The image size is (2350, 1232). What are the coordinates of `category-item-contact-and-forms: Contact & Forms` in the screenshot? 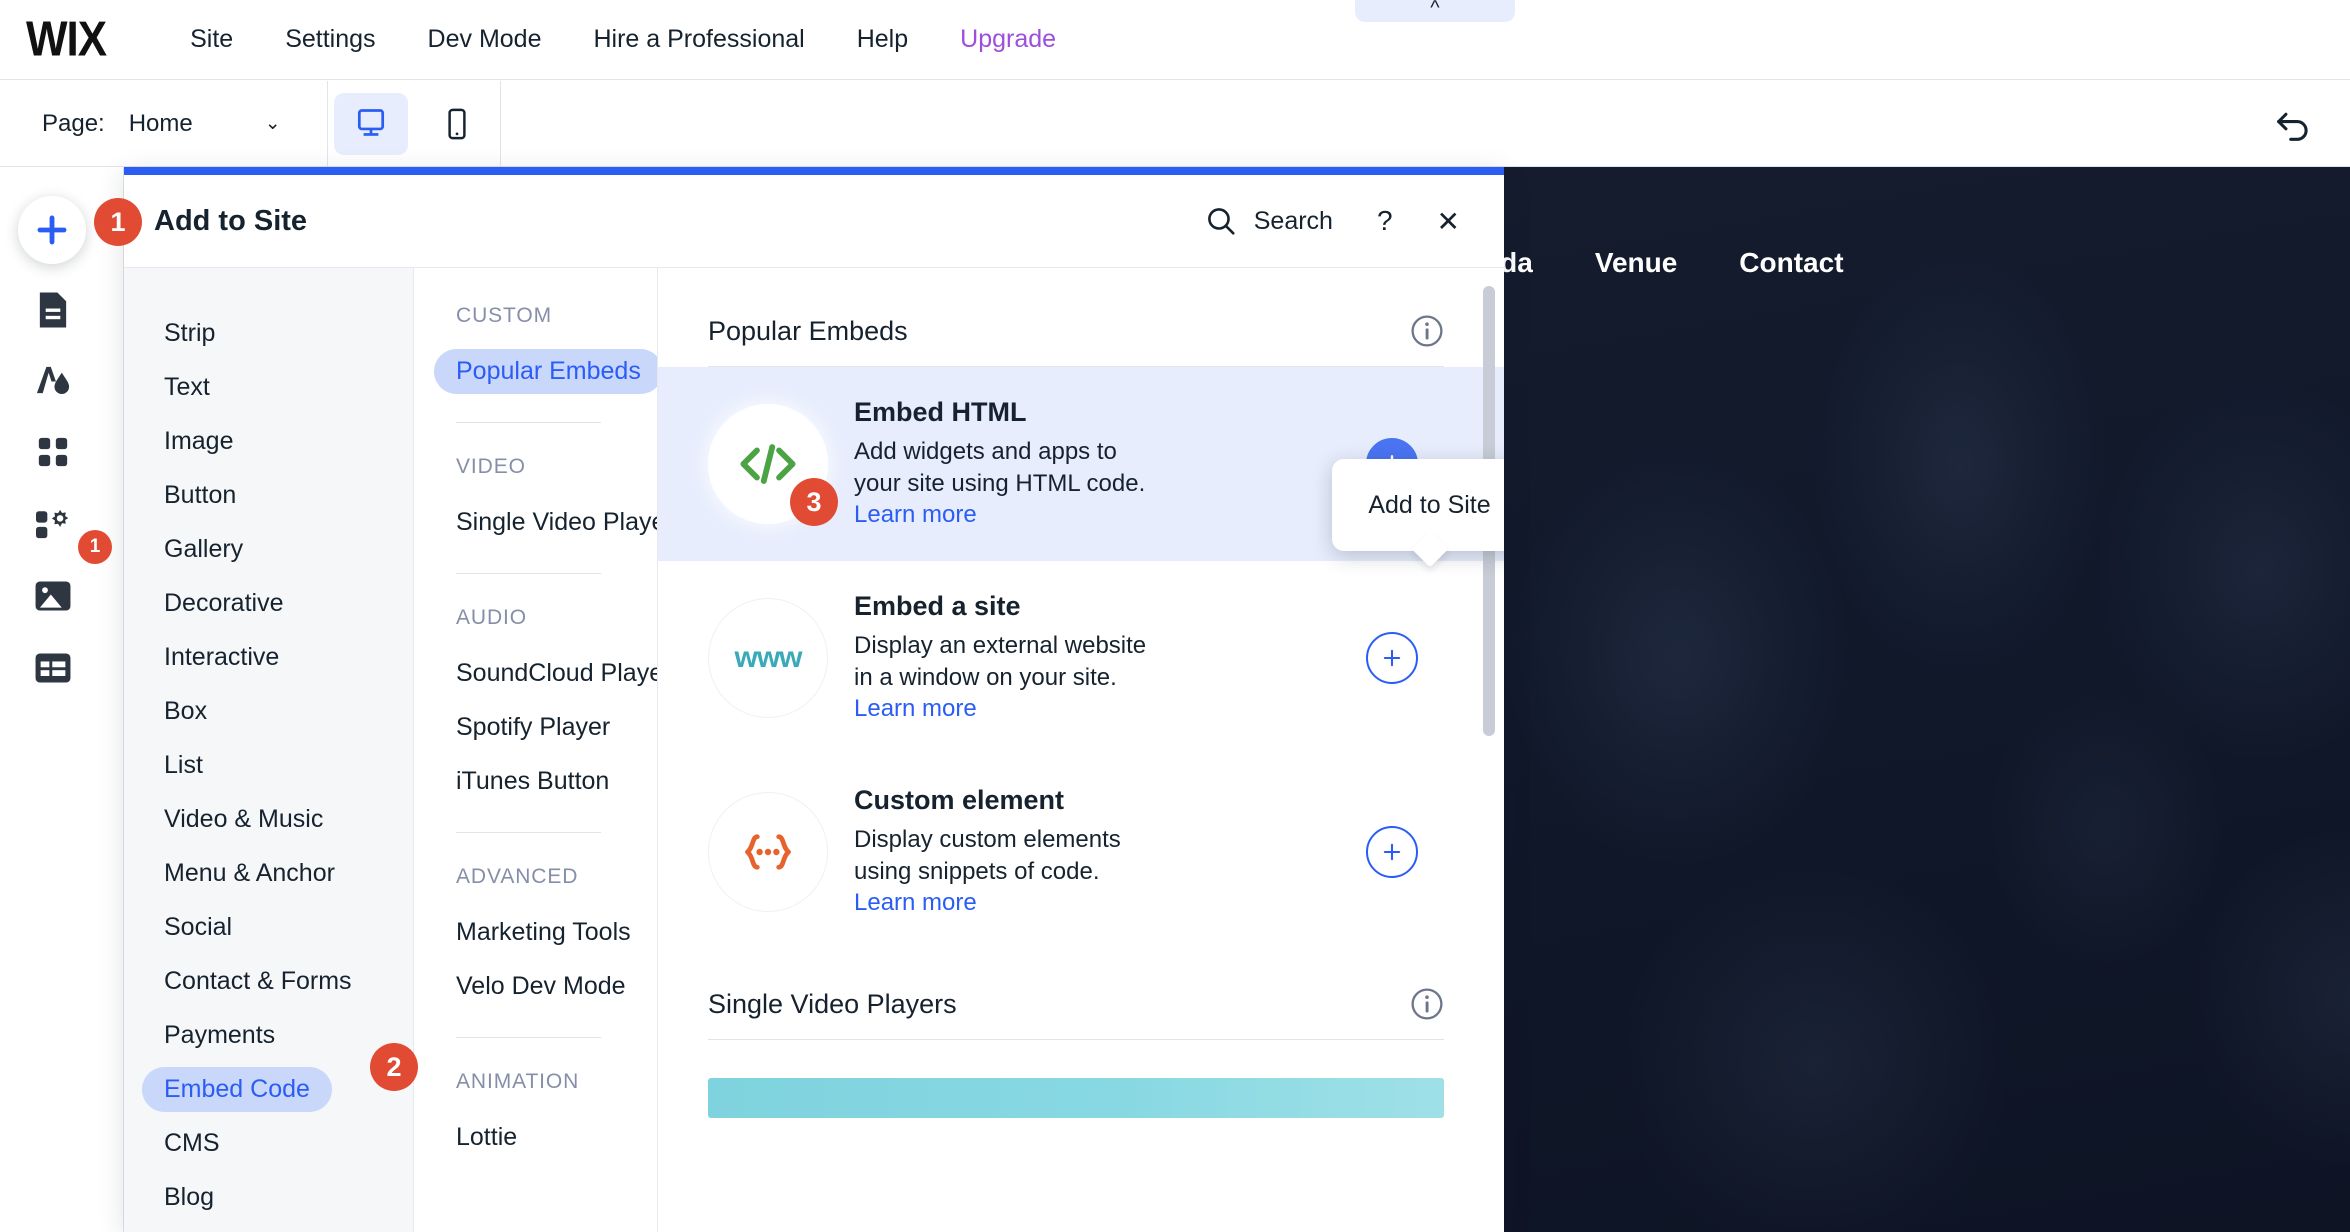 It's located at (268, 981).